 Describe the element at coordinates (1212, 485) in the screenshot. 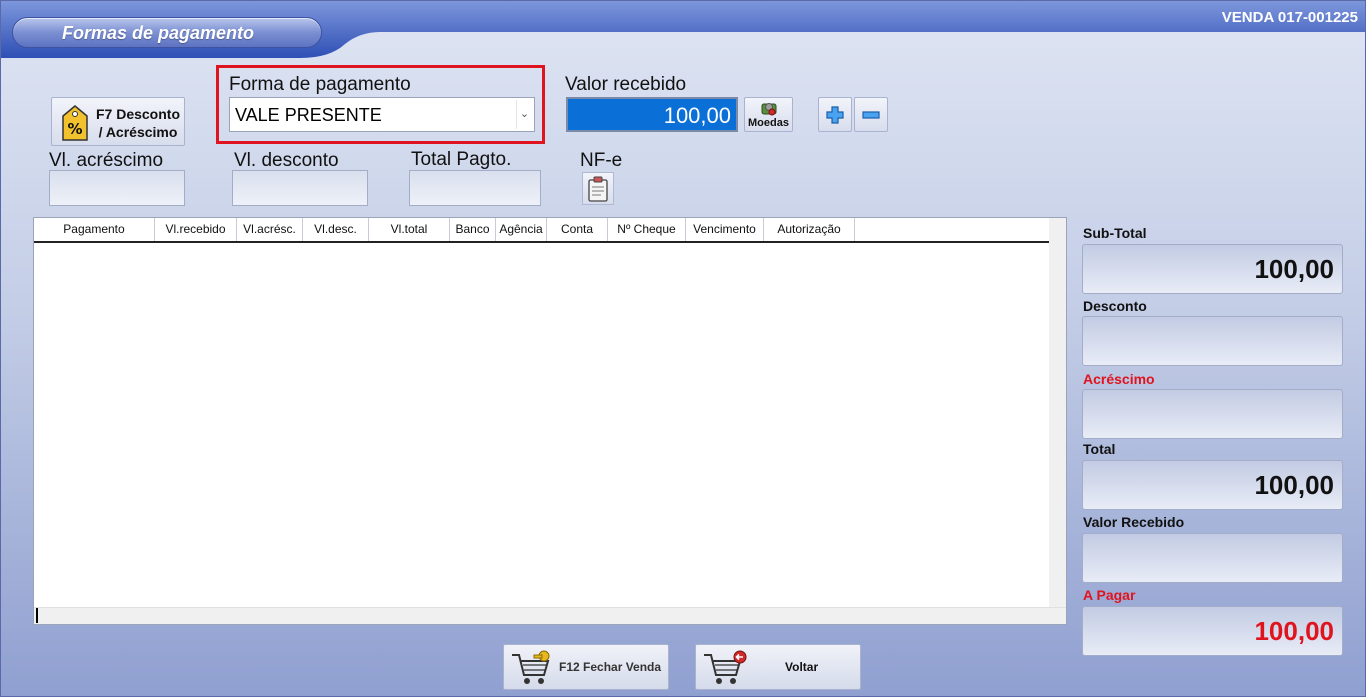

I see `total-box: 100,00` at that location.